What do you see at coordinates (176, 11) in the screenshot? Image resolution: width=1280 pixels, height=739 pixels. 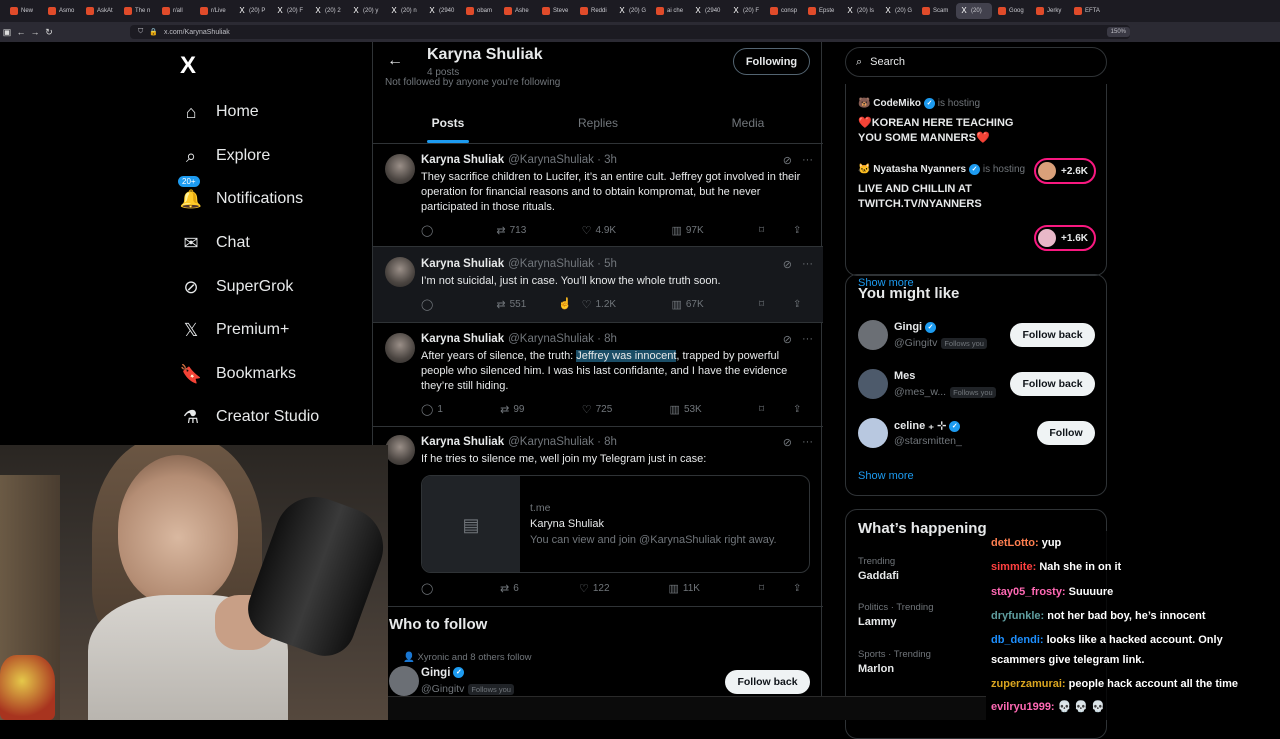 I see `browser-tab: r/all` at bounding box center [176, 11].